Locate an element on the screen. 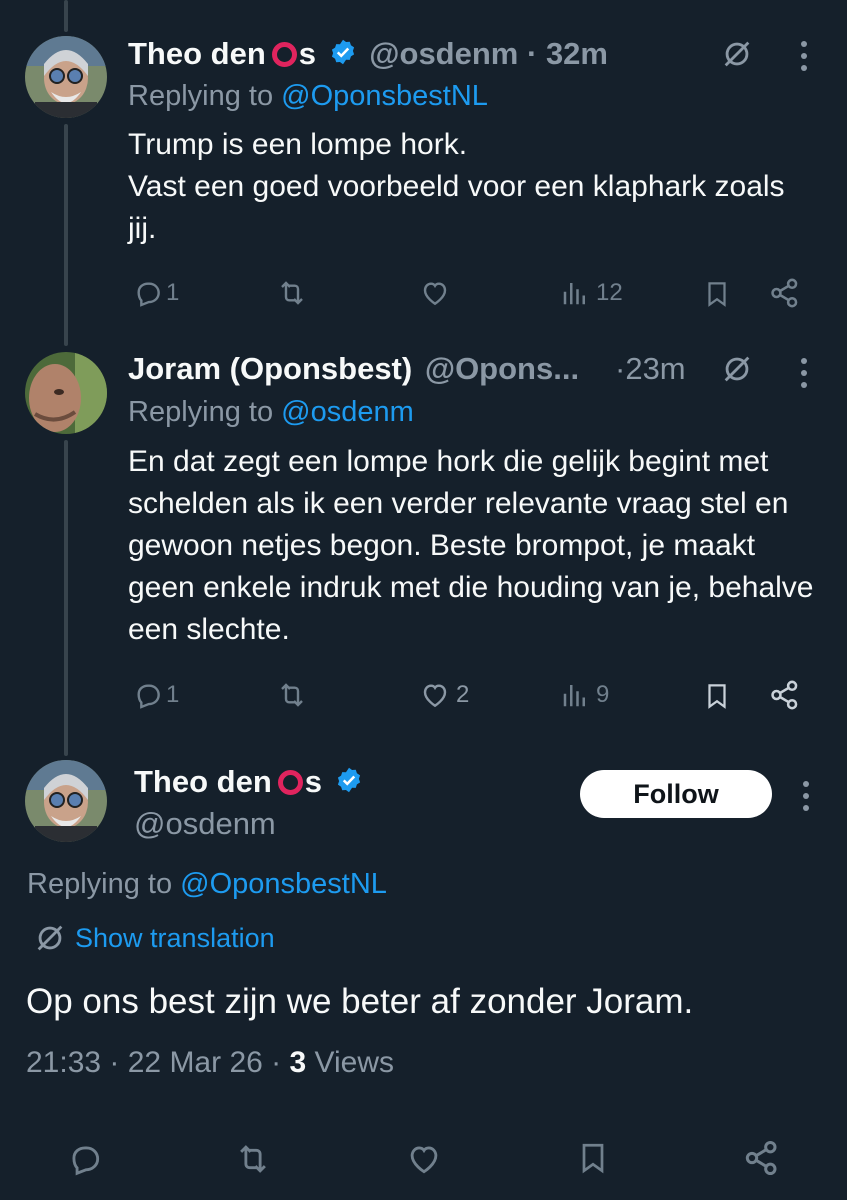  show-translation-button: Show translation is located at coordinates (154, 938).